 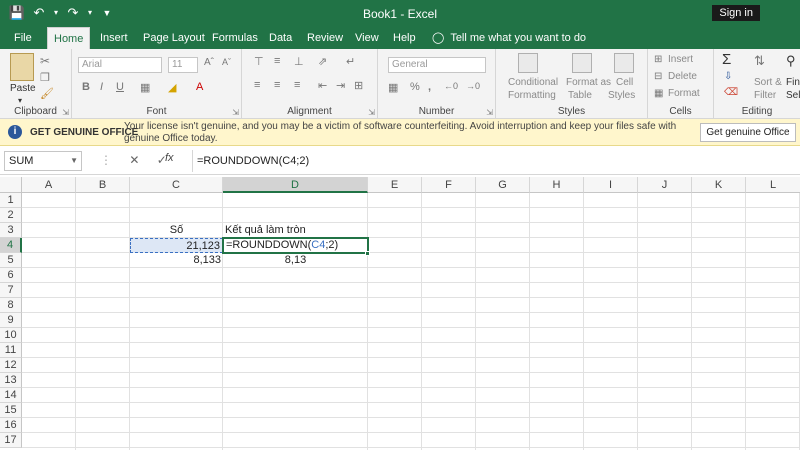 I want to click on row-header-4: 4, so click(x=11, y=245).